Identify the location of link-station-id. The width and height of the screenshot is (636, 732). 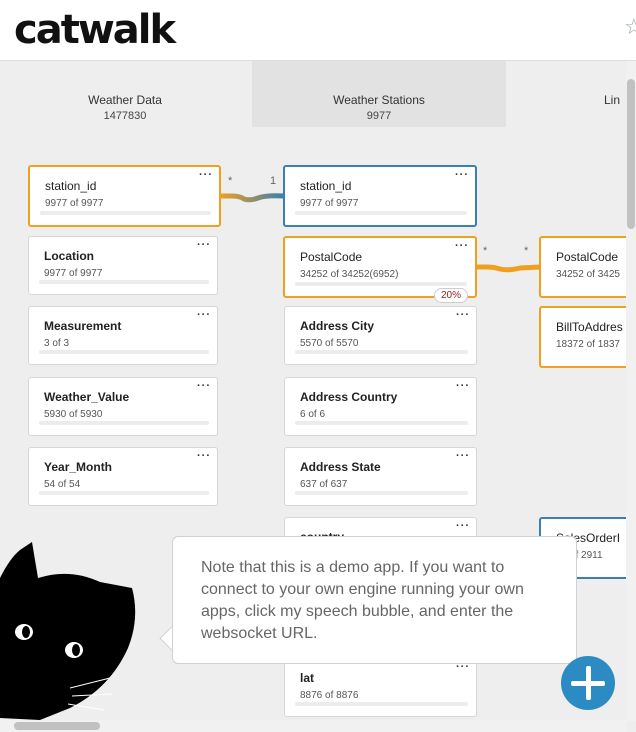
(252, 198).